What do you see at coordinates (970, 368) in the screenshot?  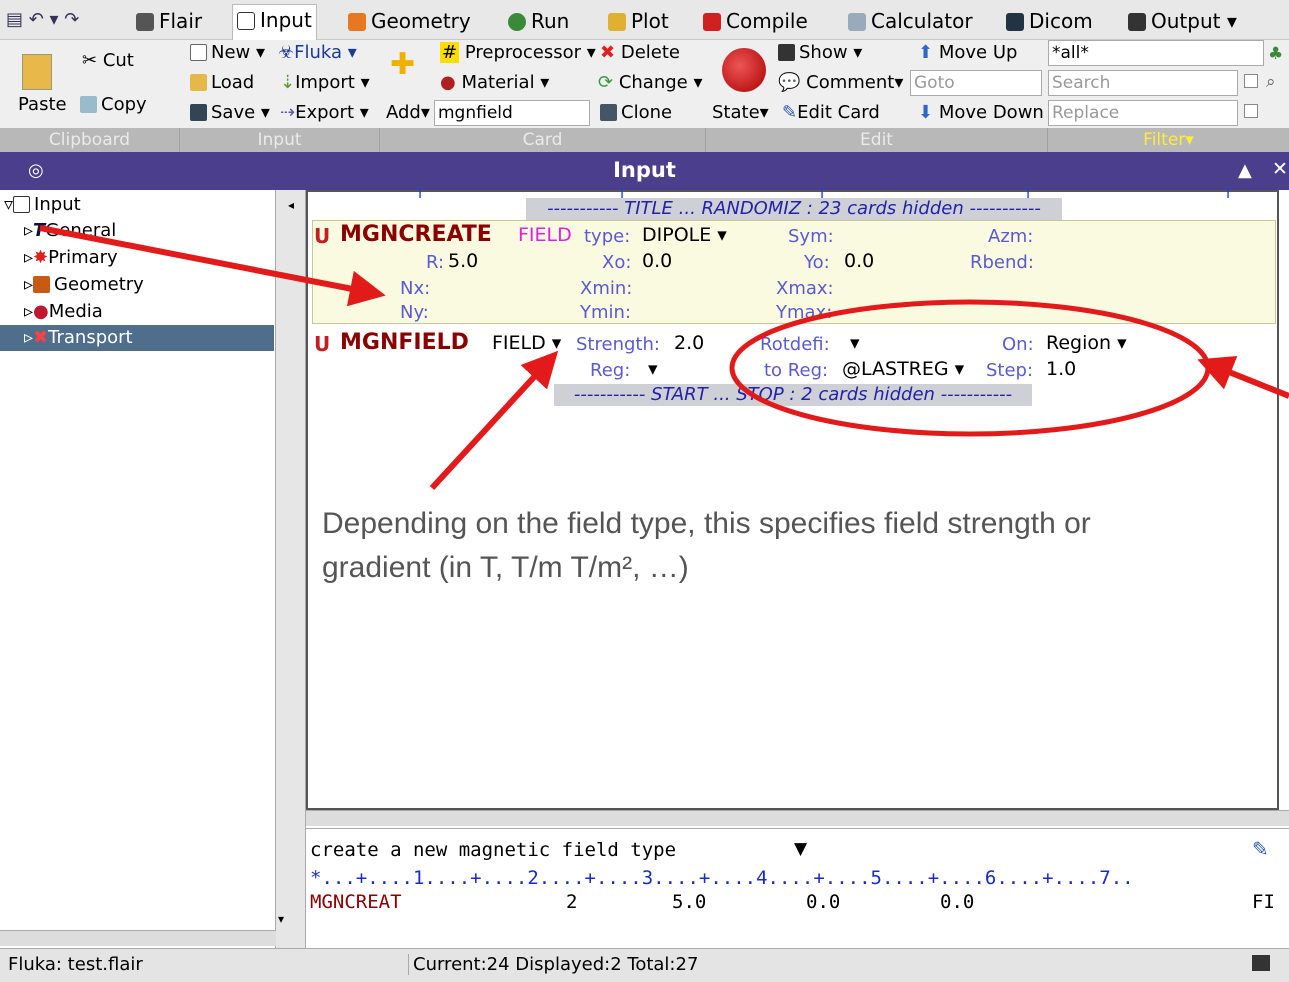 I see `highlight-ellipse` at bounding box center [970, 368].